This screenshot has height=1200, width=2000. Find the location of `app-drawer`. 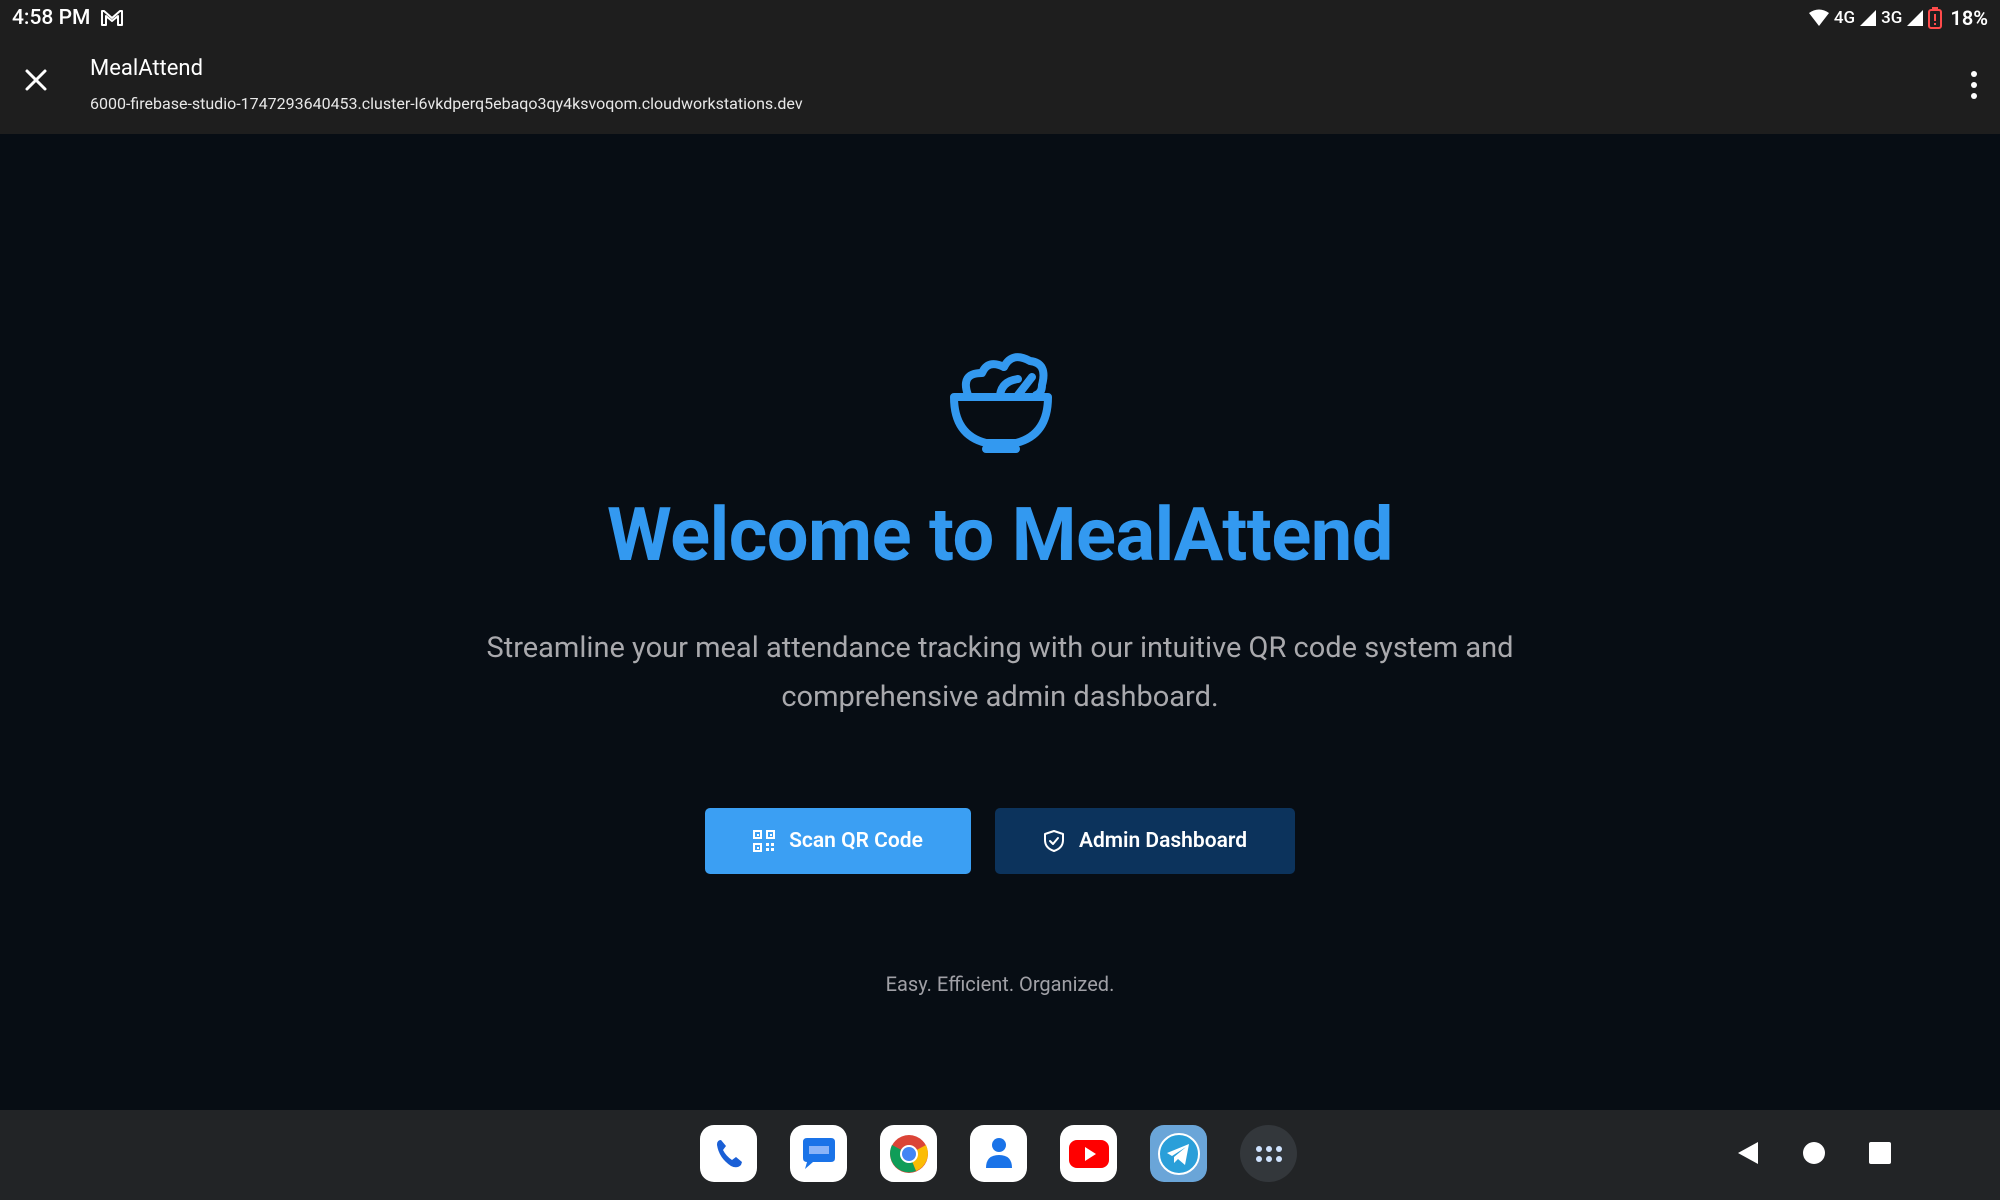

app-drawer is located at coordinates (1268, 1153).